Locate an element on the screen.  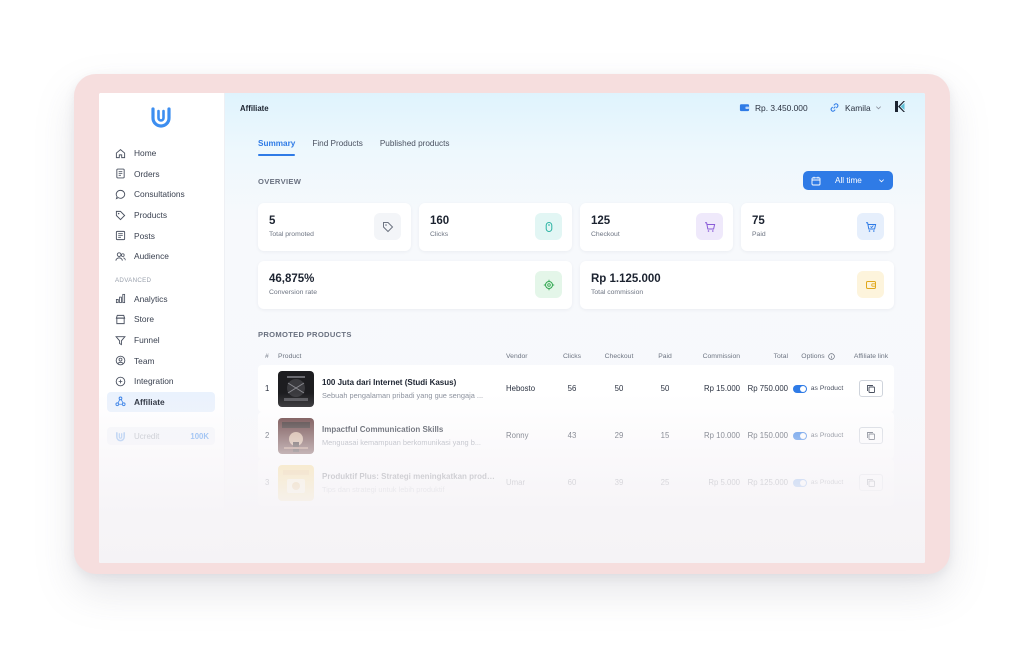
row-index: 3 is located at coordinates (267, 482).